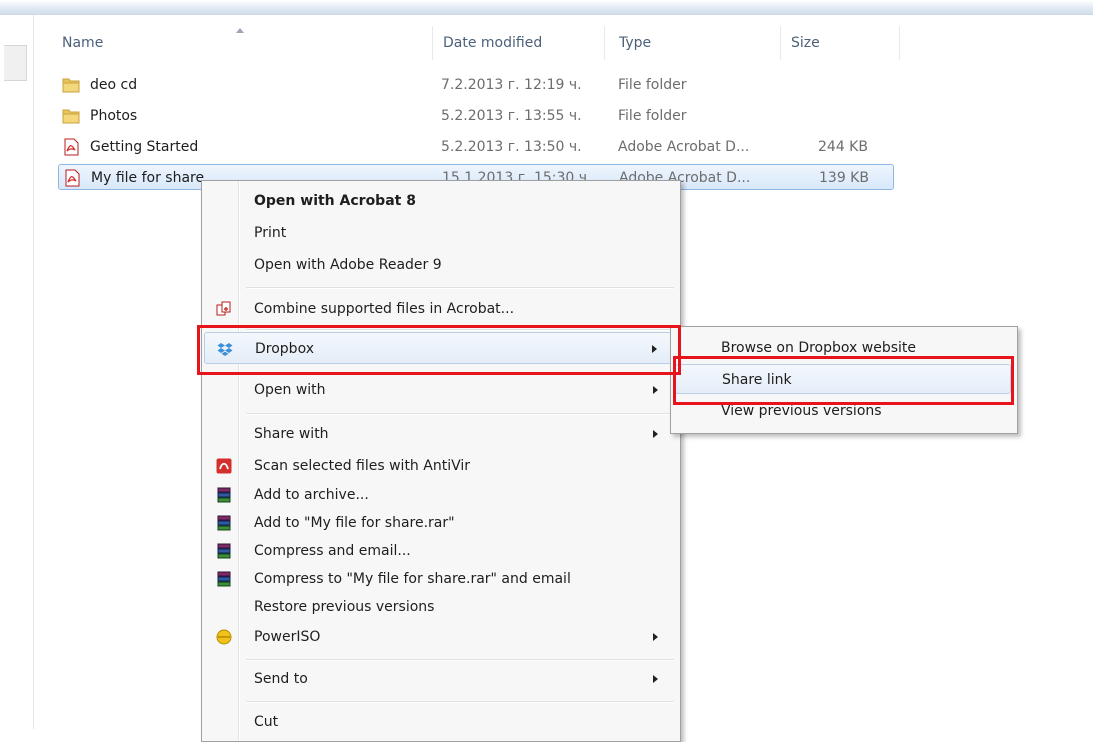  I want to click on file-name: deo cd, so click(114, 85).